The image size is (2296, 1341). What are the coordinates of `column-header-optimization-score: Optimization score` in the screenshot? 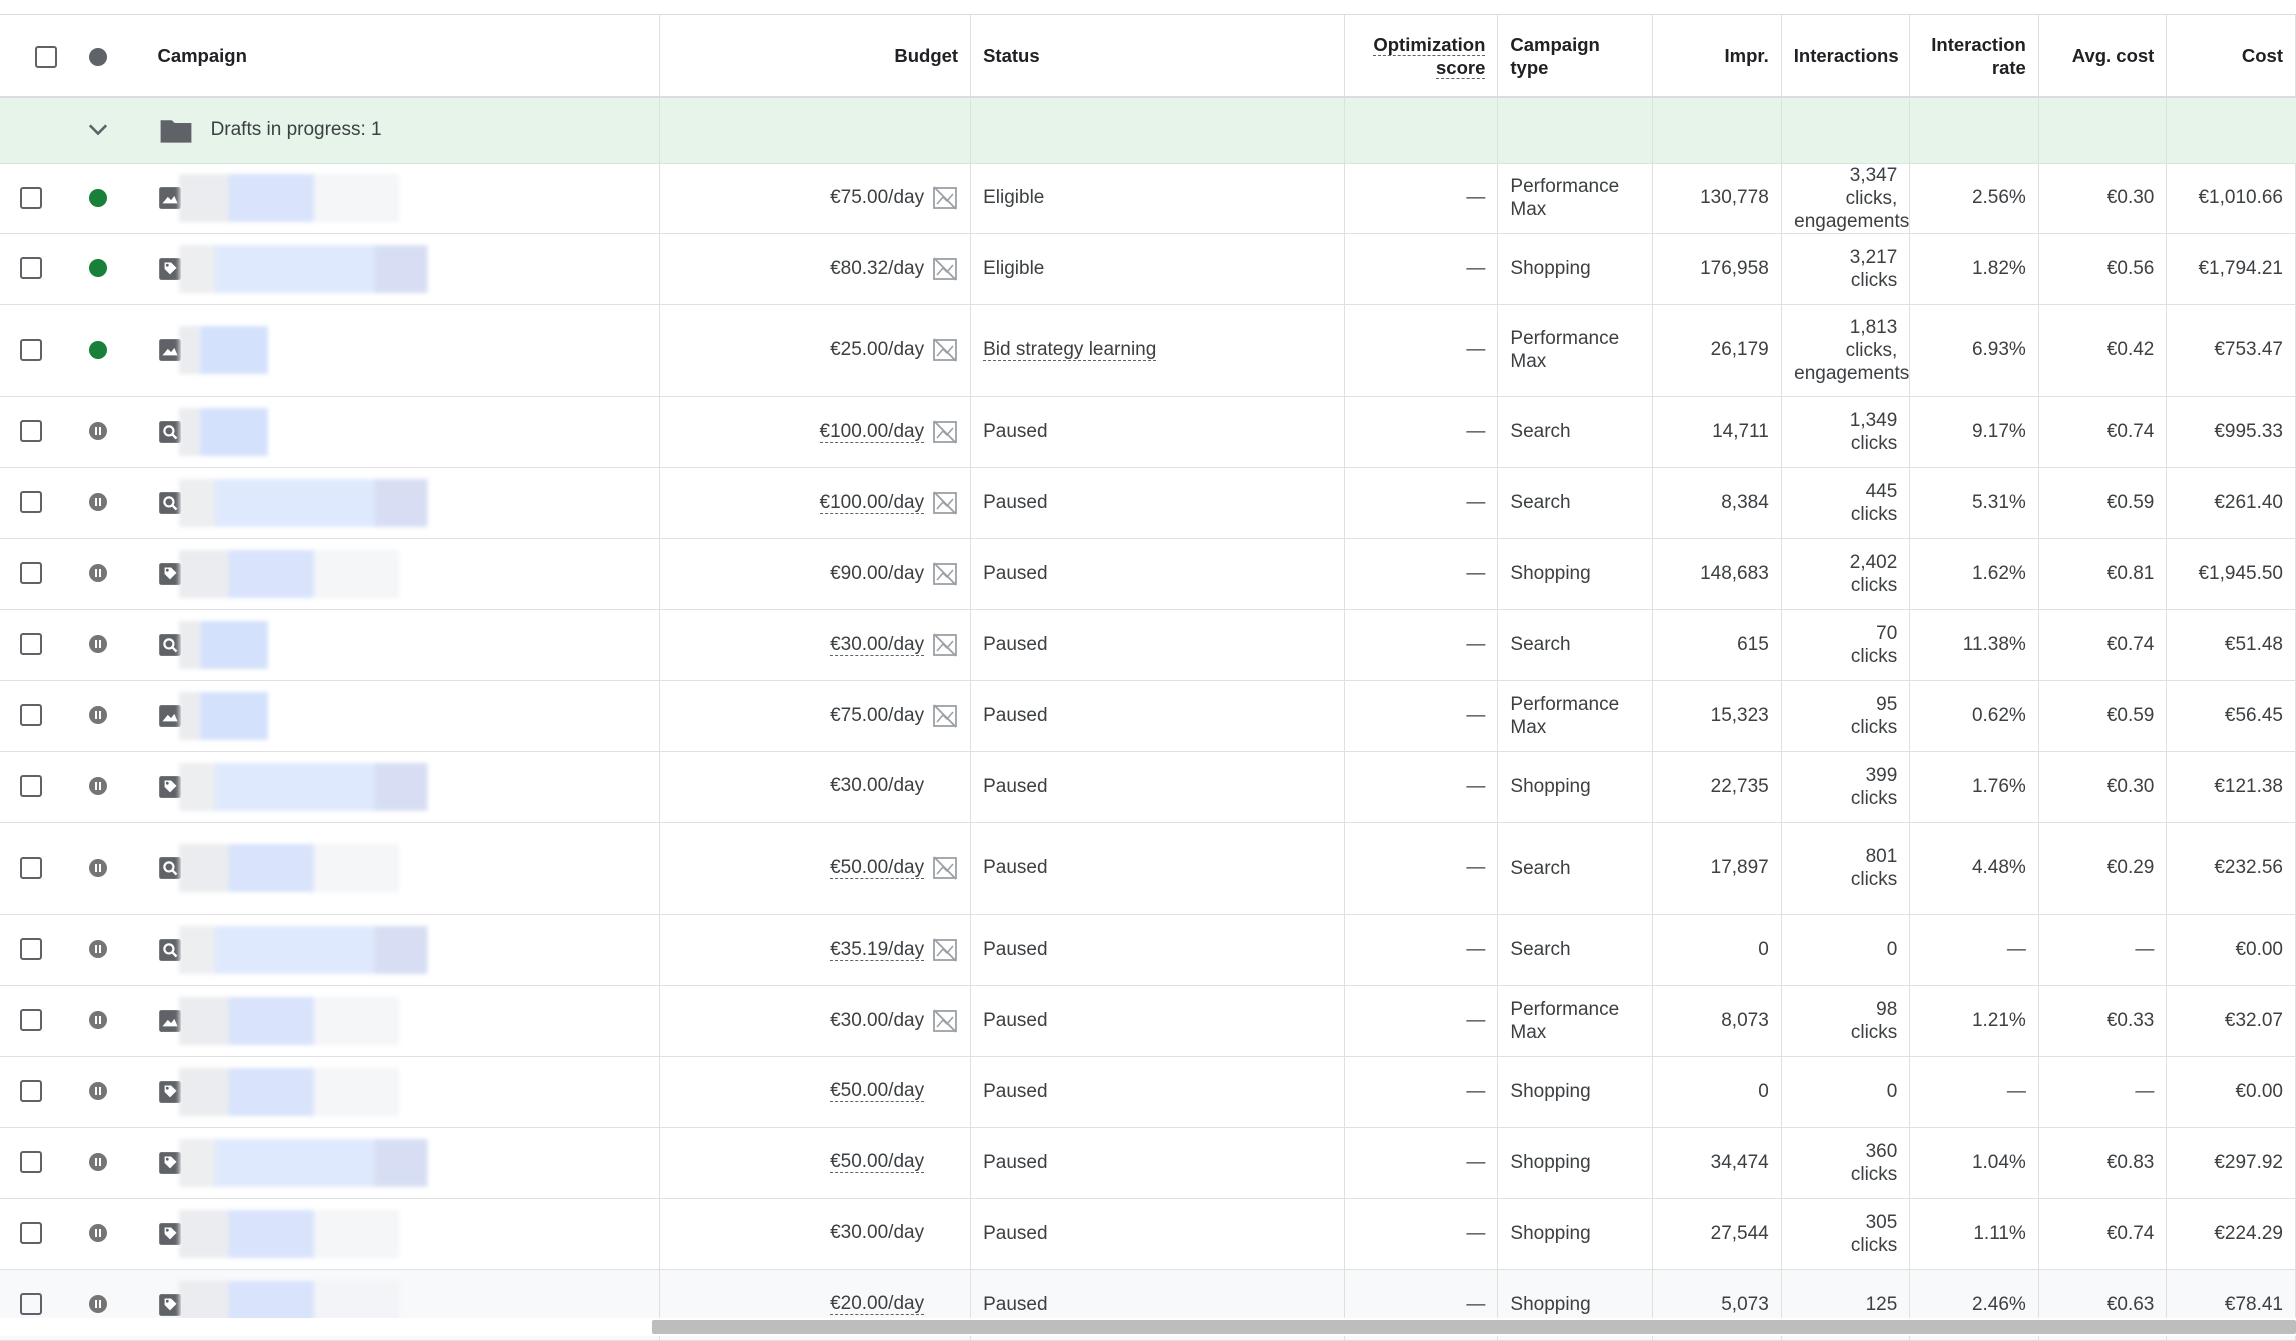 It's located at (1421, 56).